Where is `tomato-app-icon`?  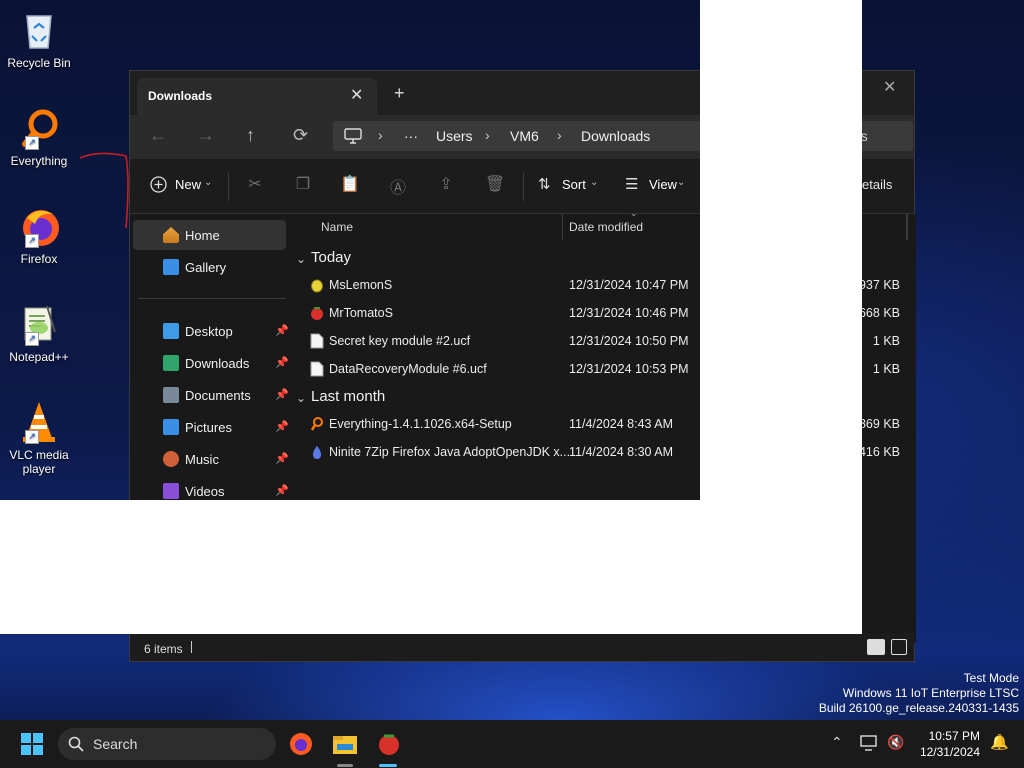 tomato-app-icon is located at coordinates (389, 744).